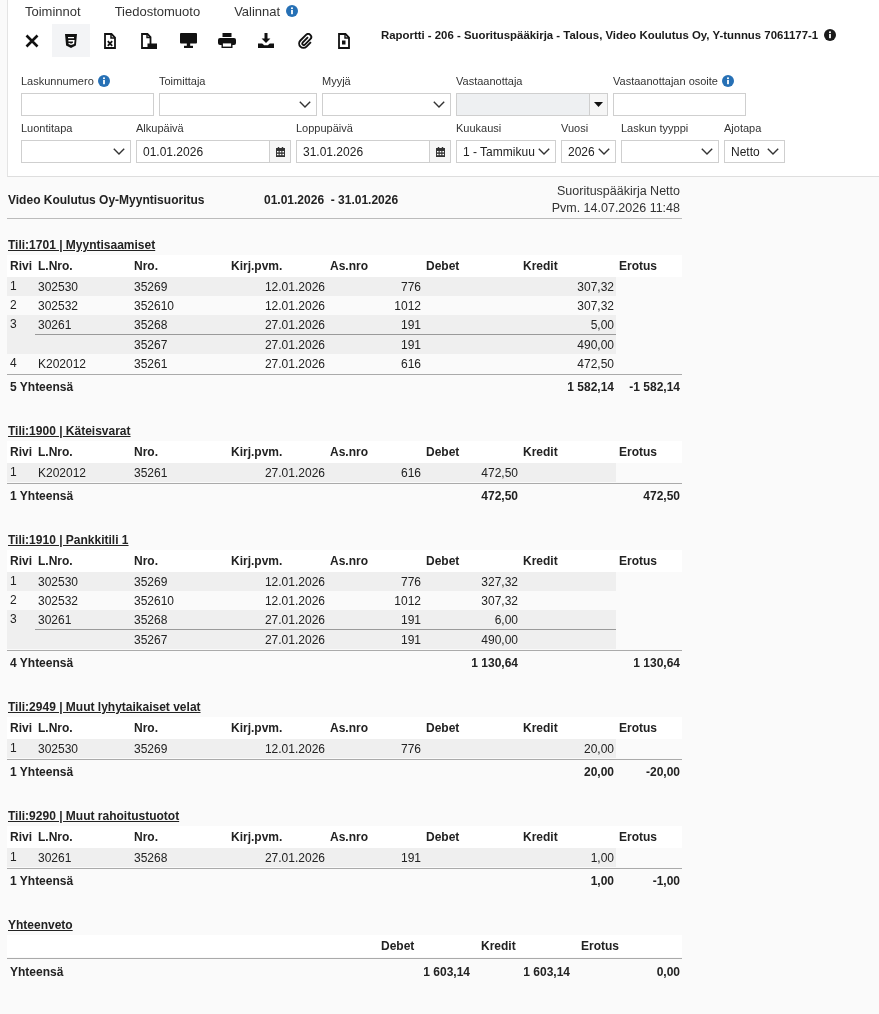 The width and height of the screenshot is (879, 1014). What do you see at coordinates (602, 857) in the screenshot?
I see `table-cell-text: 1,00` at bounding box center [602, 857].